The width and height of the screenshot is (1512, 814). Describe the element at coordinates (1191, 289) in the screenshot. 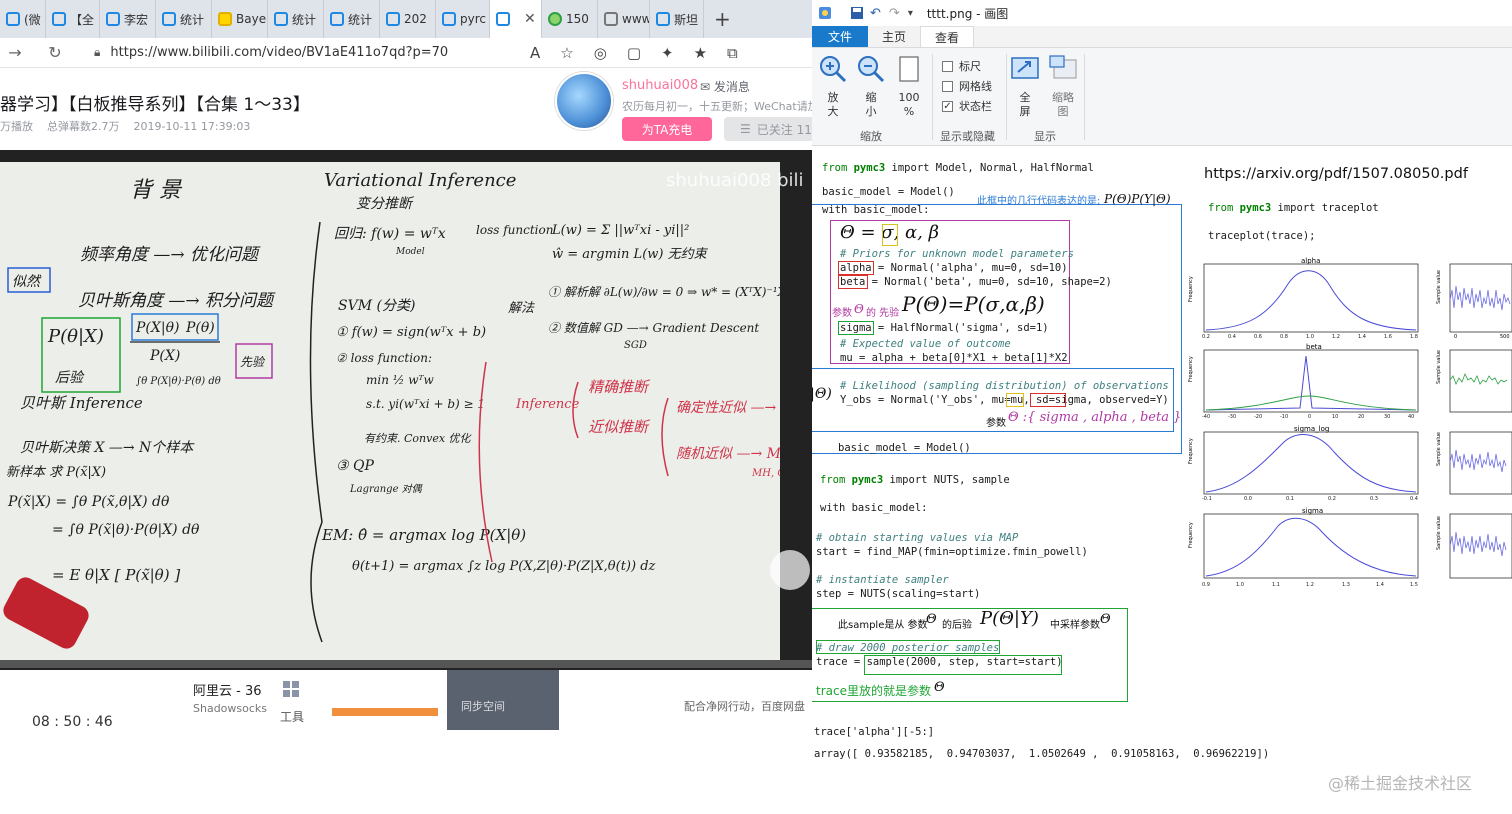

I see `plot-alpha-ylabel: Frequency` at that location.